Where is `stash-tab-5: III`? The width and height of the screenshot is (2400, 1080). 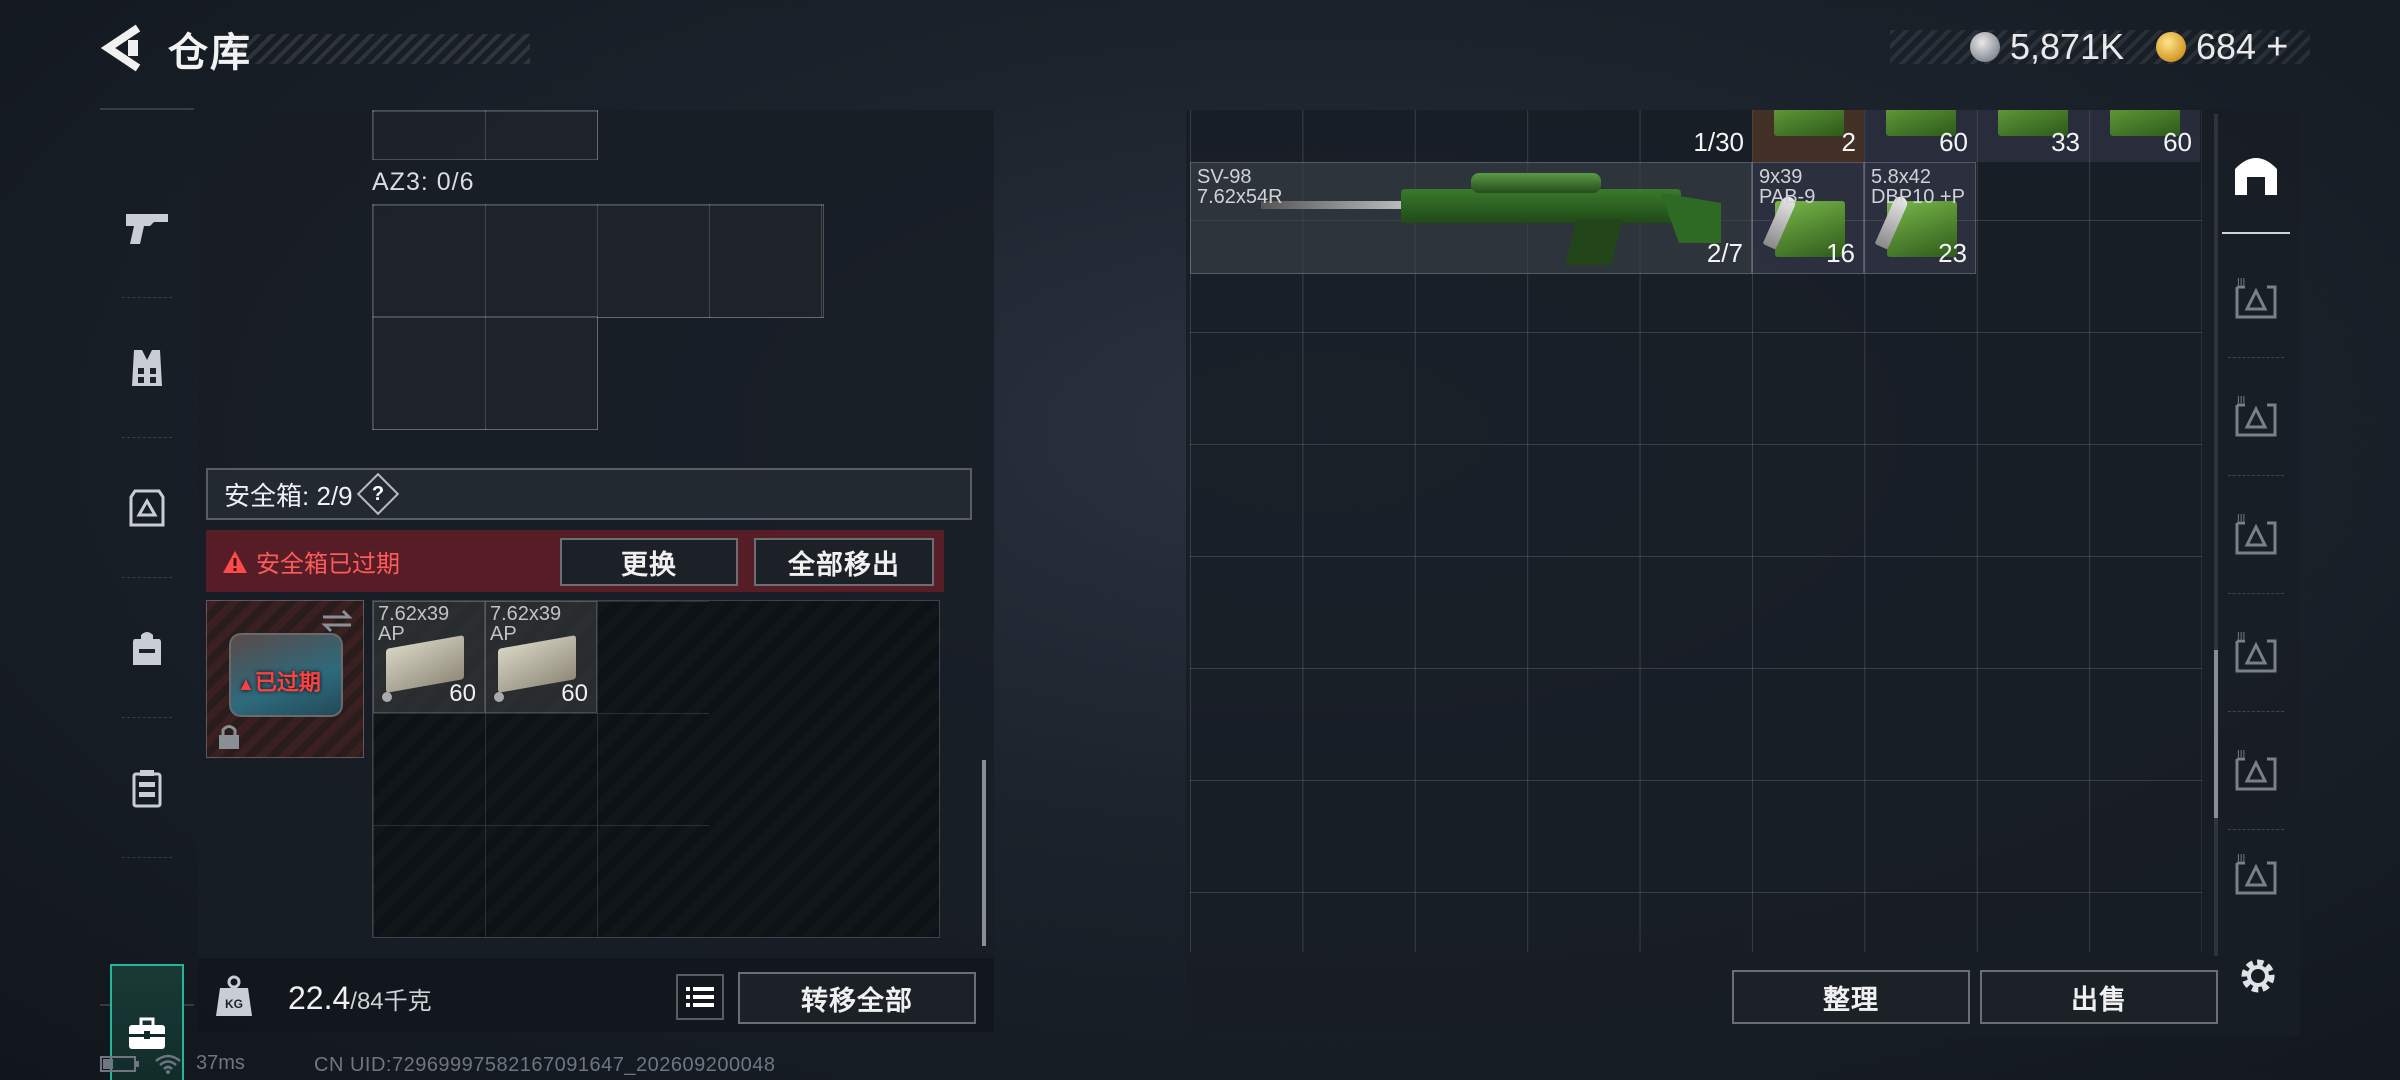 stash-tab-5: III is located at coordinates (2256, 771).